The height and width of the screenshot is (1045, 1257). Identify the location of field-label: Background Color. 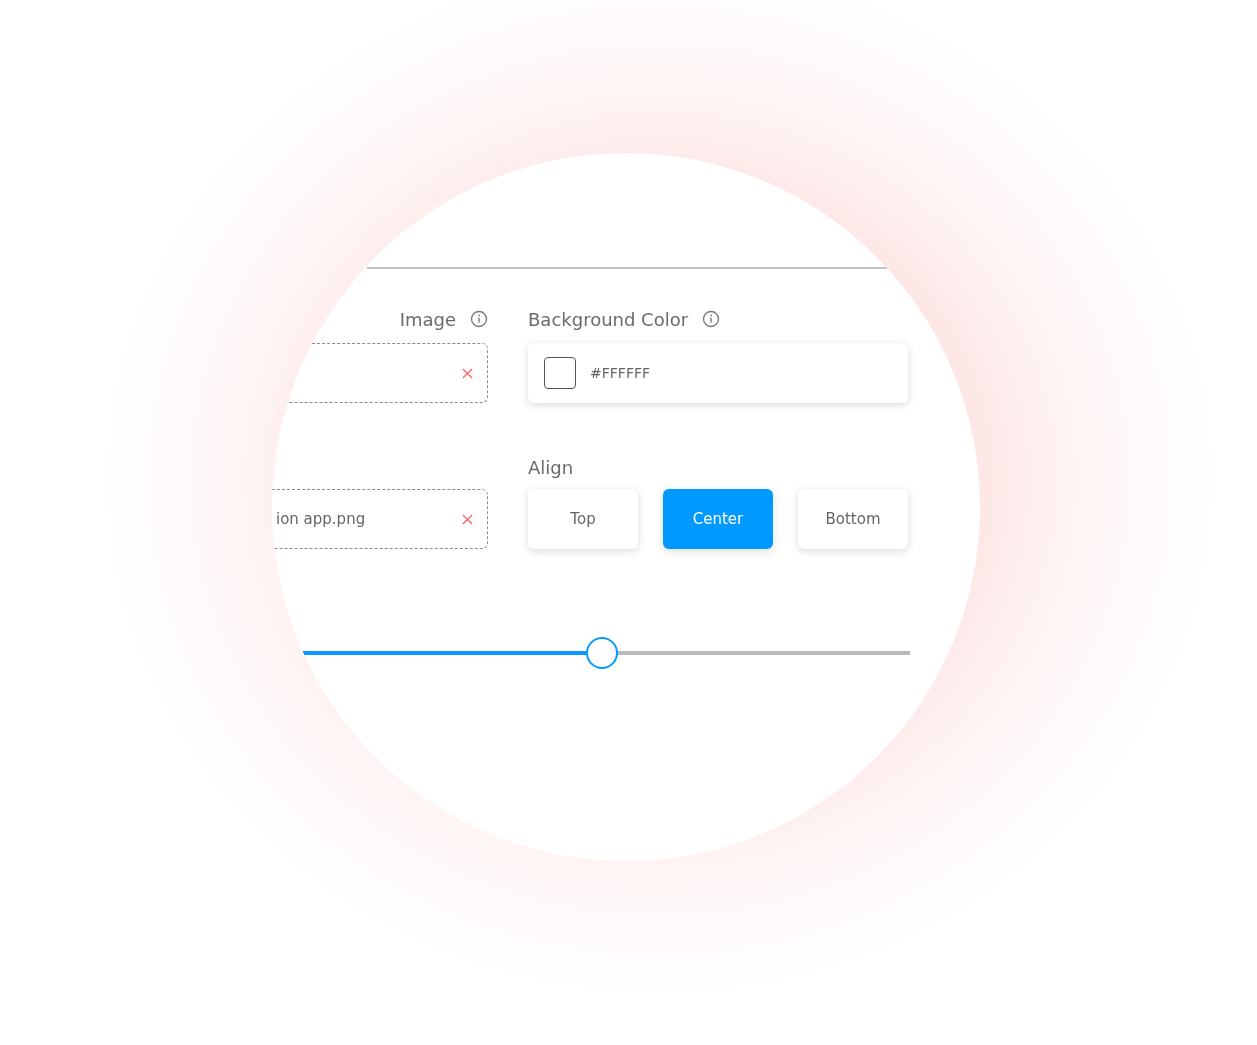
(608, 319).